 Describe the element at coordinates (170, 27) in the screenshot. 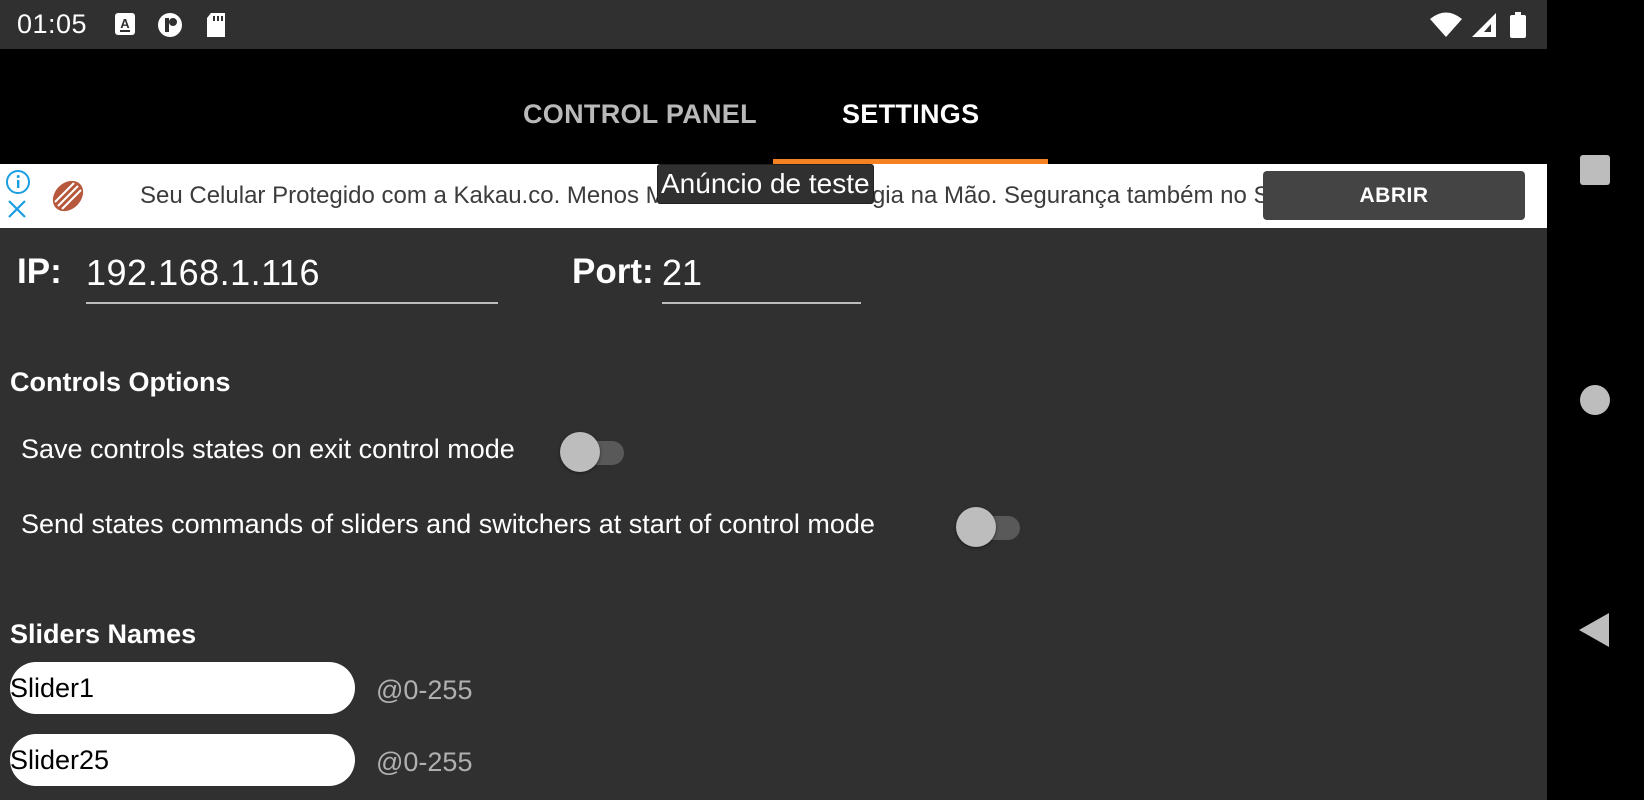

I see `p-app-icon` at that location.